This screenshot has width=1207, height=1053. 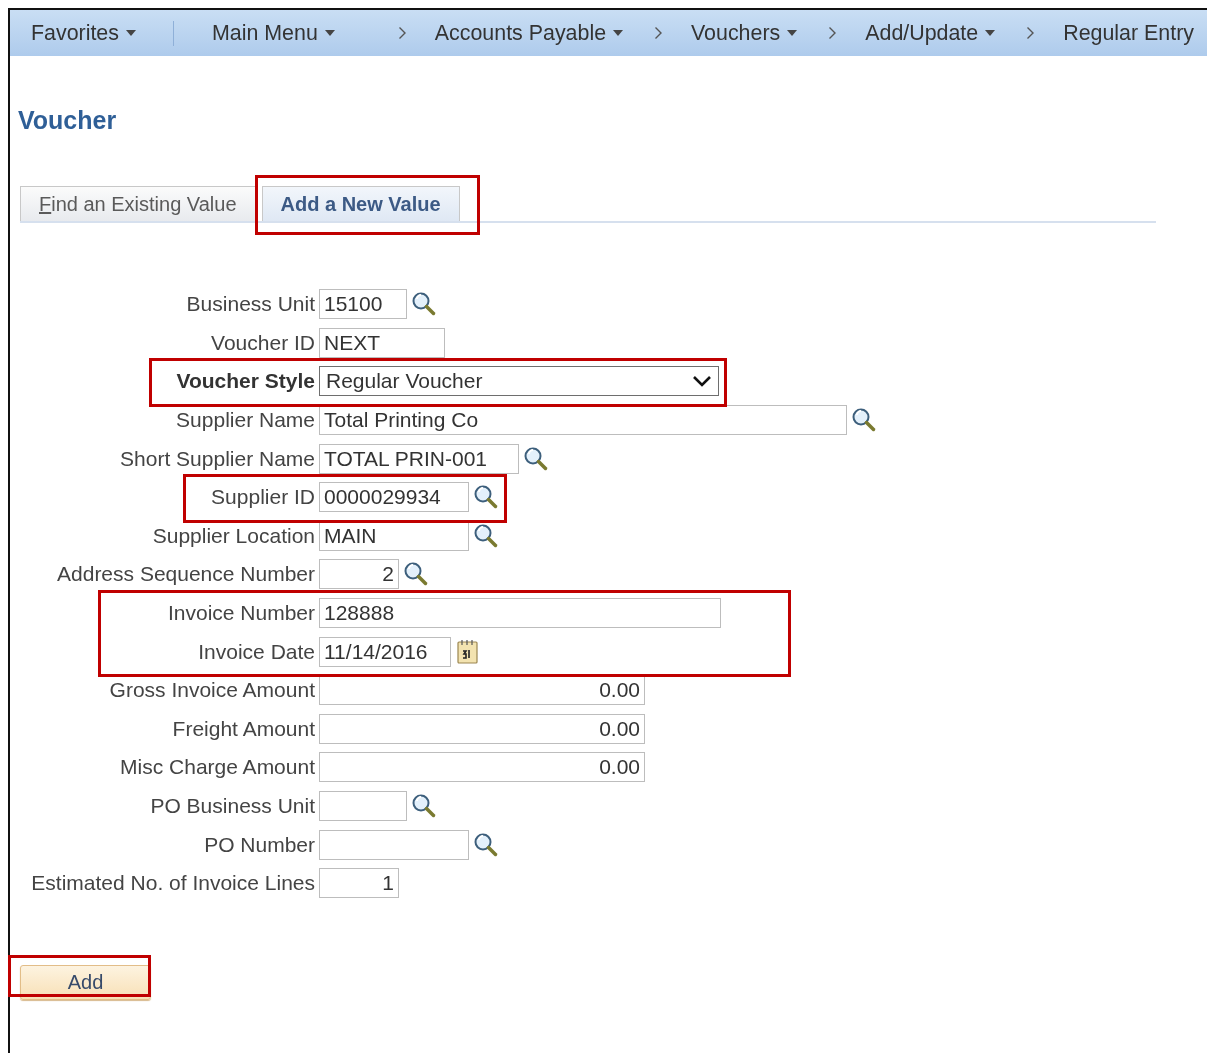 What do you see at coordinates (273, 33) in the screenshot?
I see `nav-menu-link: Main Menu` at bounding box center [273, 33].